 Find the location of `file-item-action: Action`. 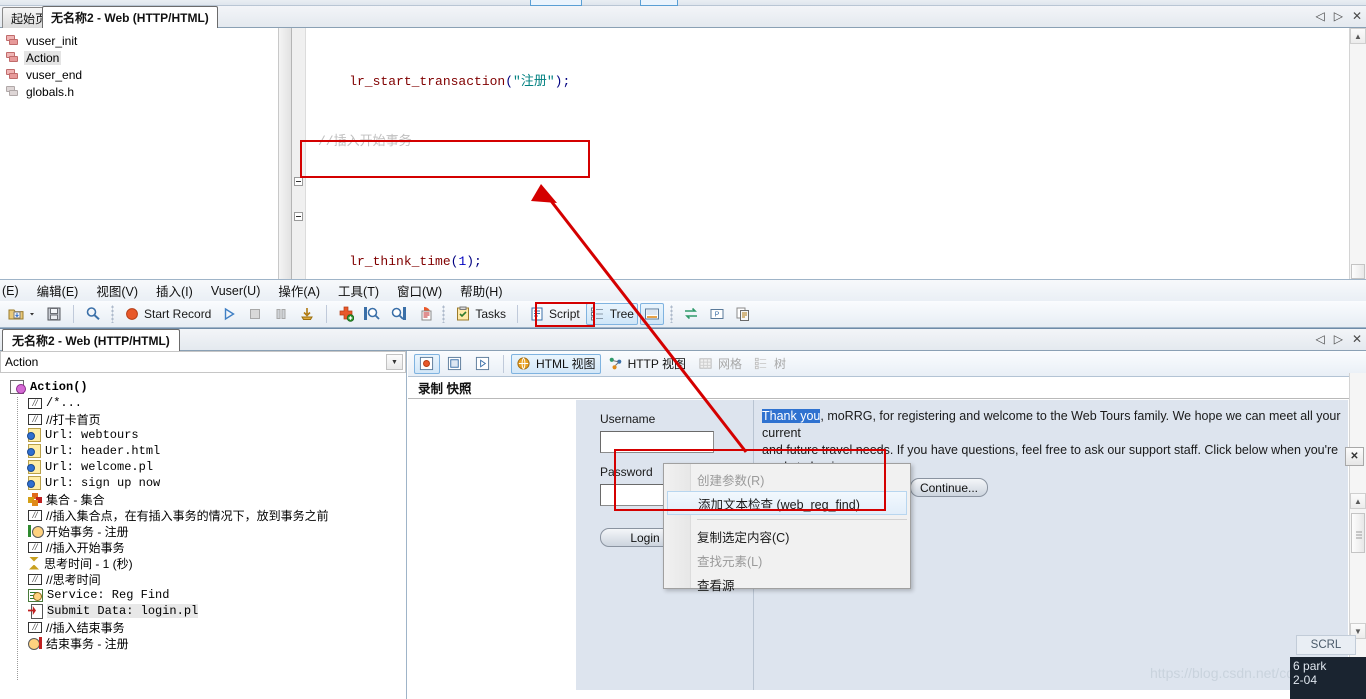

file-item-action: Action is located at coordinates (139, 57).